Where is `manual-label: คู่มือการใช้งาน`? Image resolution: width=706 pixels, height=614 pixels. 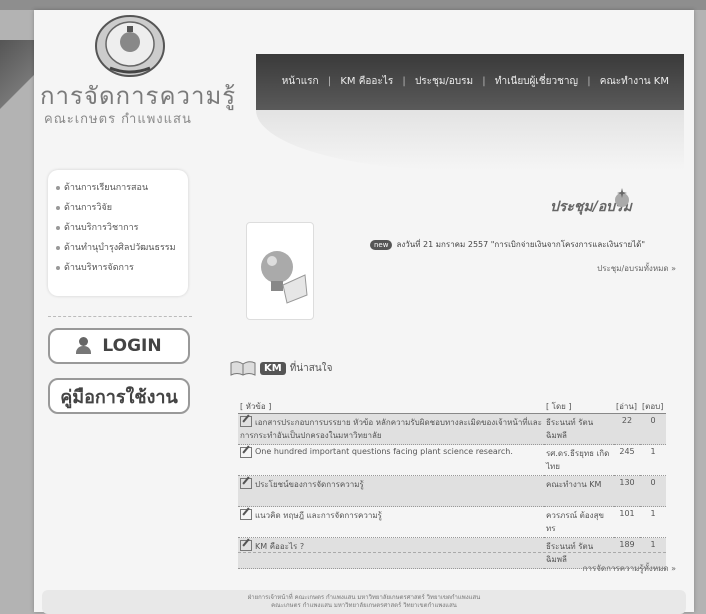
manual-label: คู่มือการใช้งาน is located at coordinates (119, 397).